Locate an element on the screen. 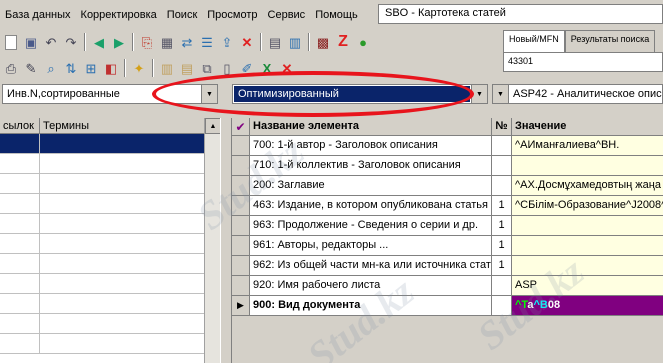 This screenshot has height=363, width=663. copy-record-icon: ⎘ is located at coordinates (147, 42).